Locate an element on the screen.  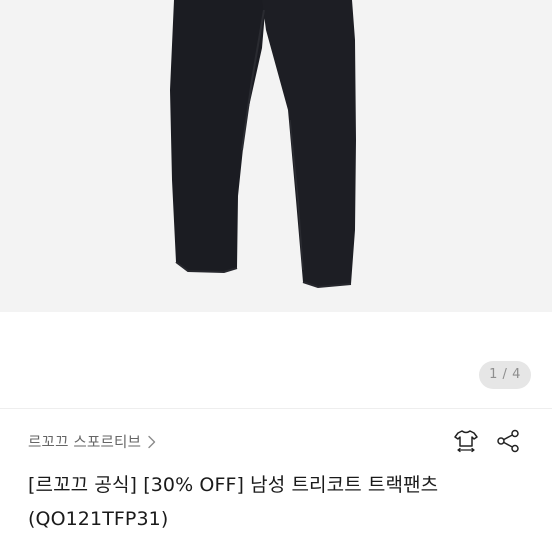
chevron-right-icon is located at coordinates (152, 441).